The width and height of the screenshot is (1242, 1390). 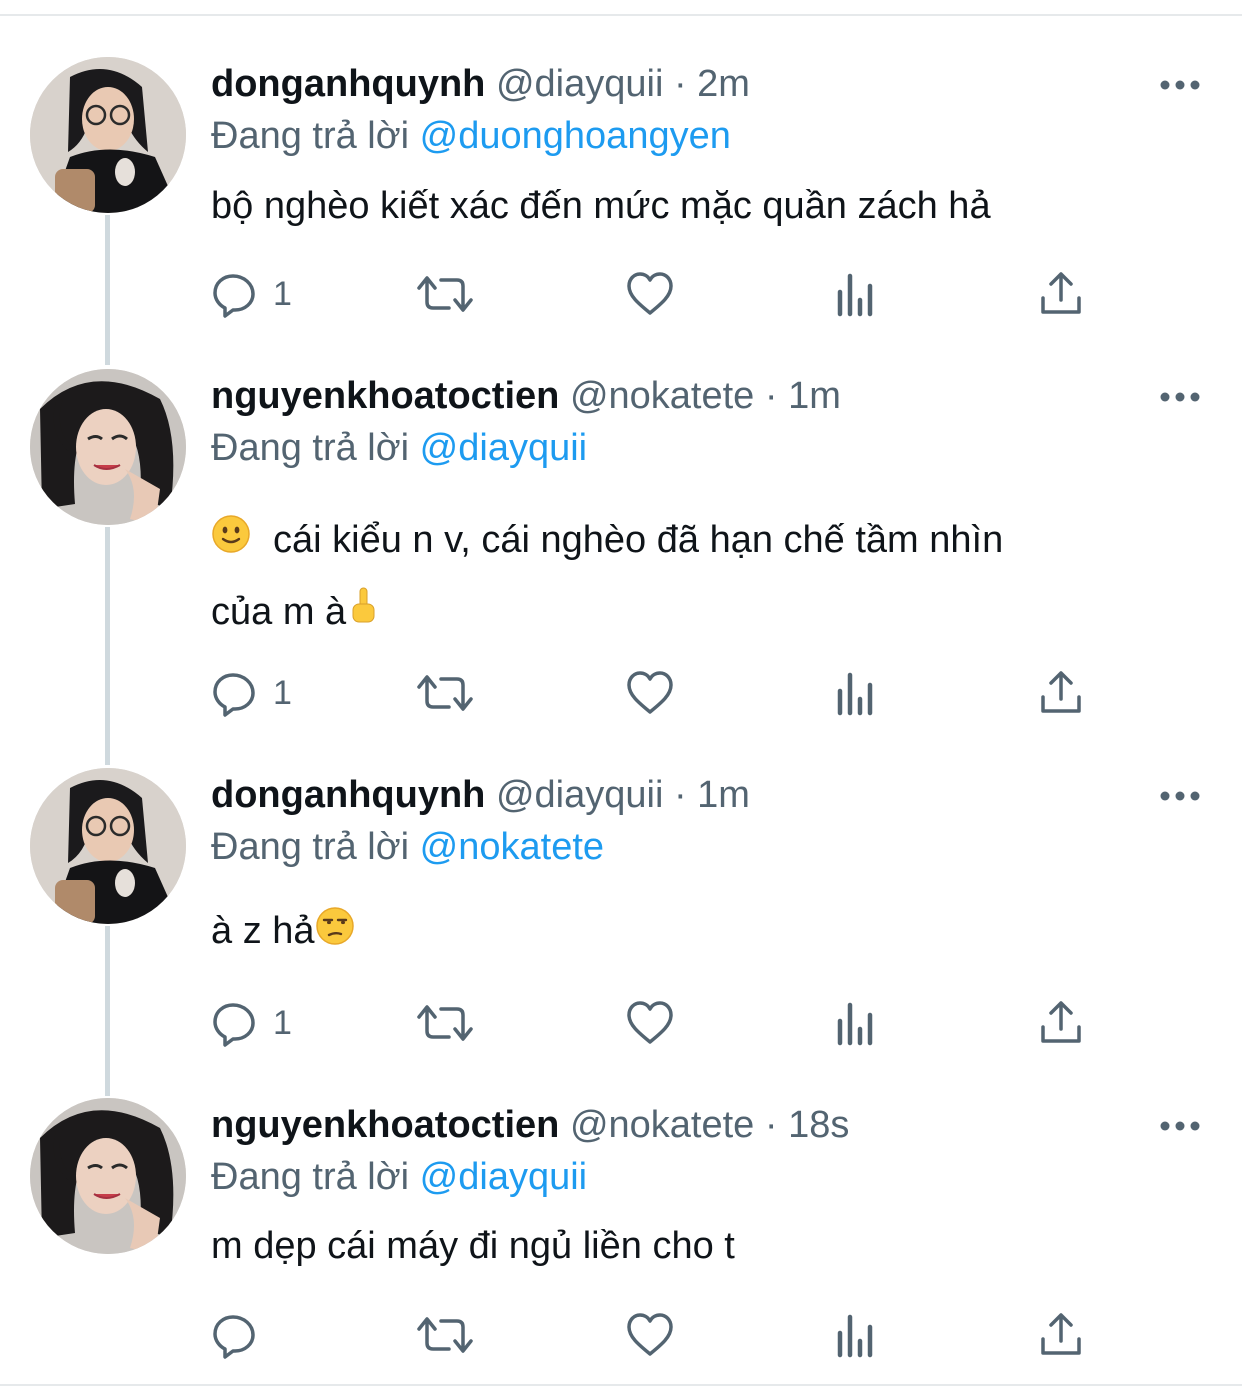 I want to click on replying-to: Đang trả lời @duonghoangyen, so click(x=471, y=136).